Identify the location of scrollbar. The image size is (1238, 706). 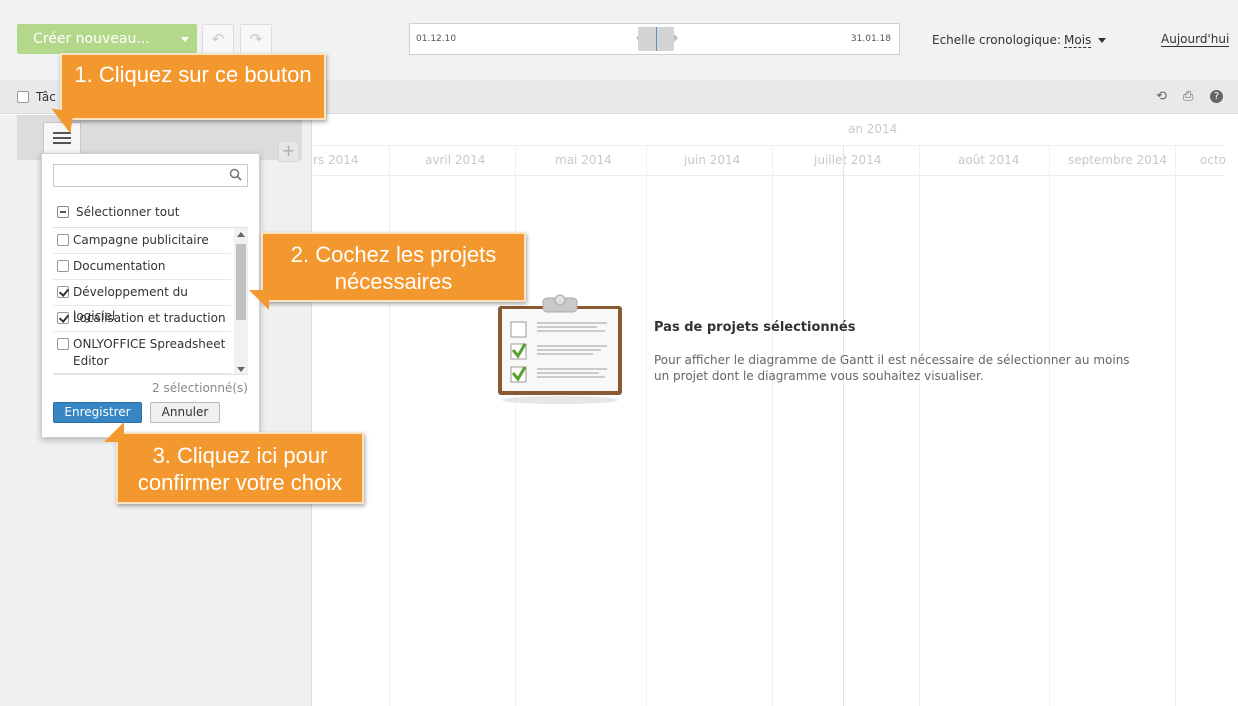
(241, 301).